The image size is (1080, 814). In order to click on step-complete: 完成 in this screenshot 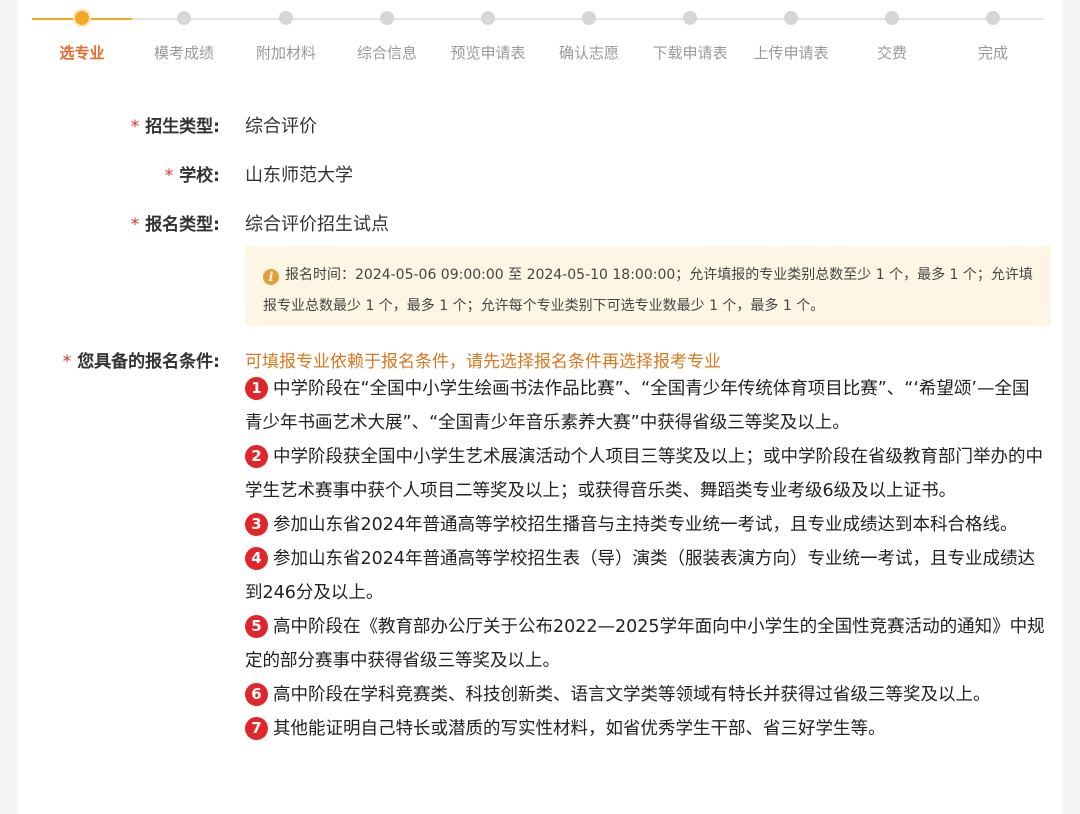, I will do `click(993, 40)`.